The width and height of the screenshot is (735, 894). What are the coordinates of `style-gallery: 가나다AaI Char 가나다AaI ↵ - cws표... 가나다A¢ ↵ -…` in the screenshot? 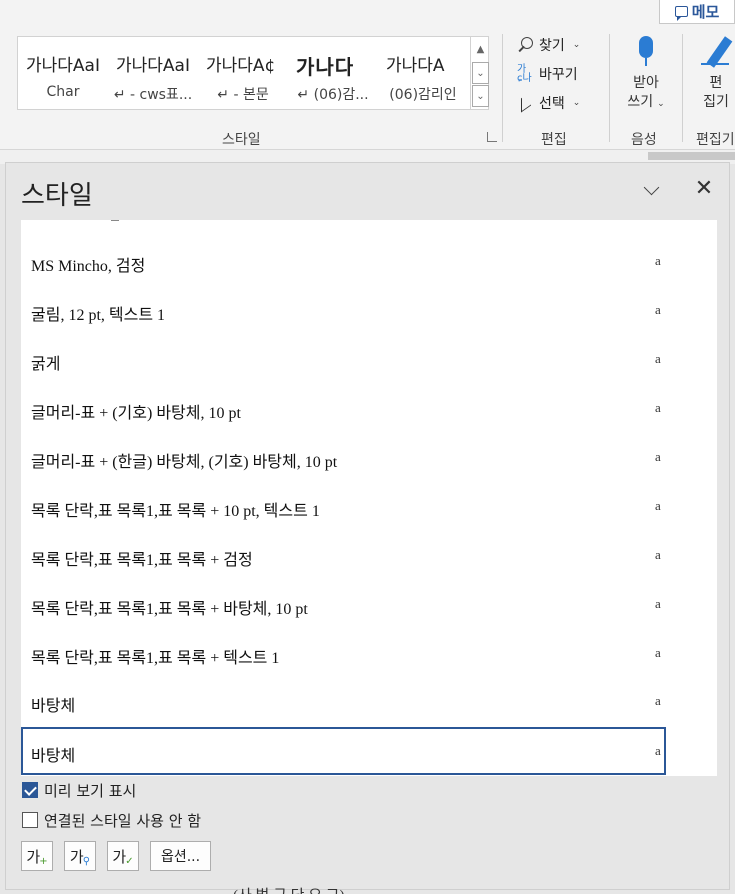 It's located at (253, 73).